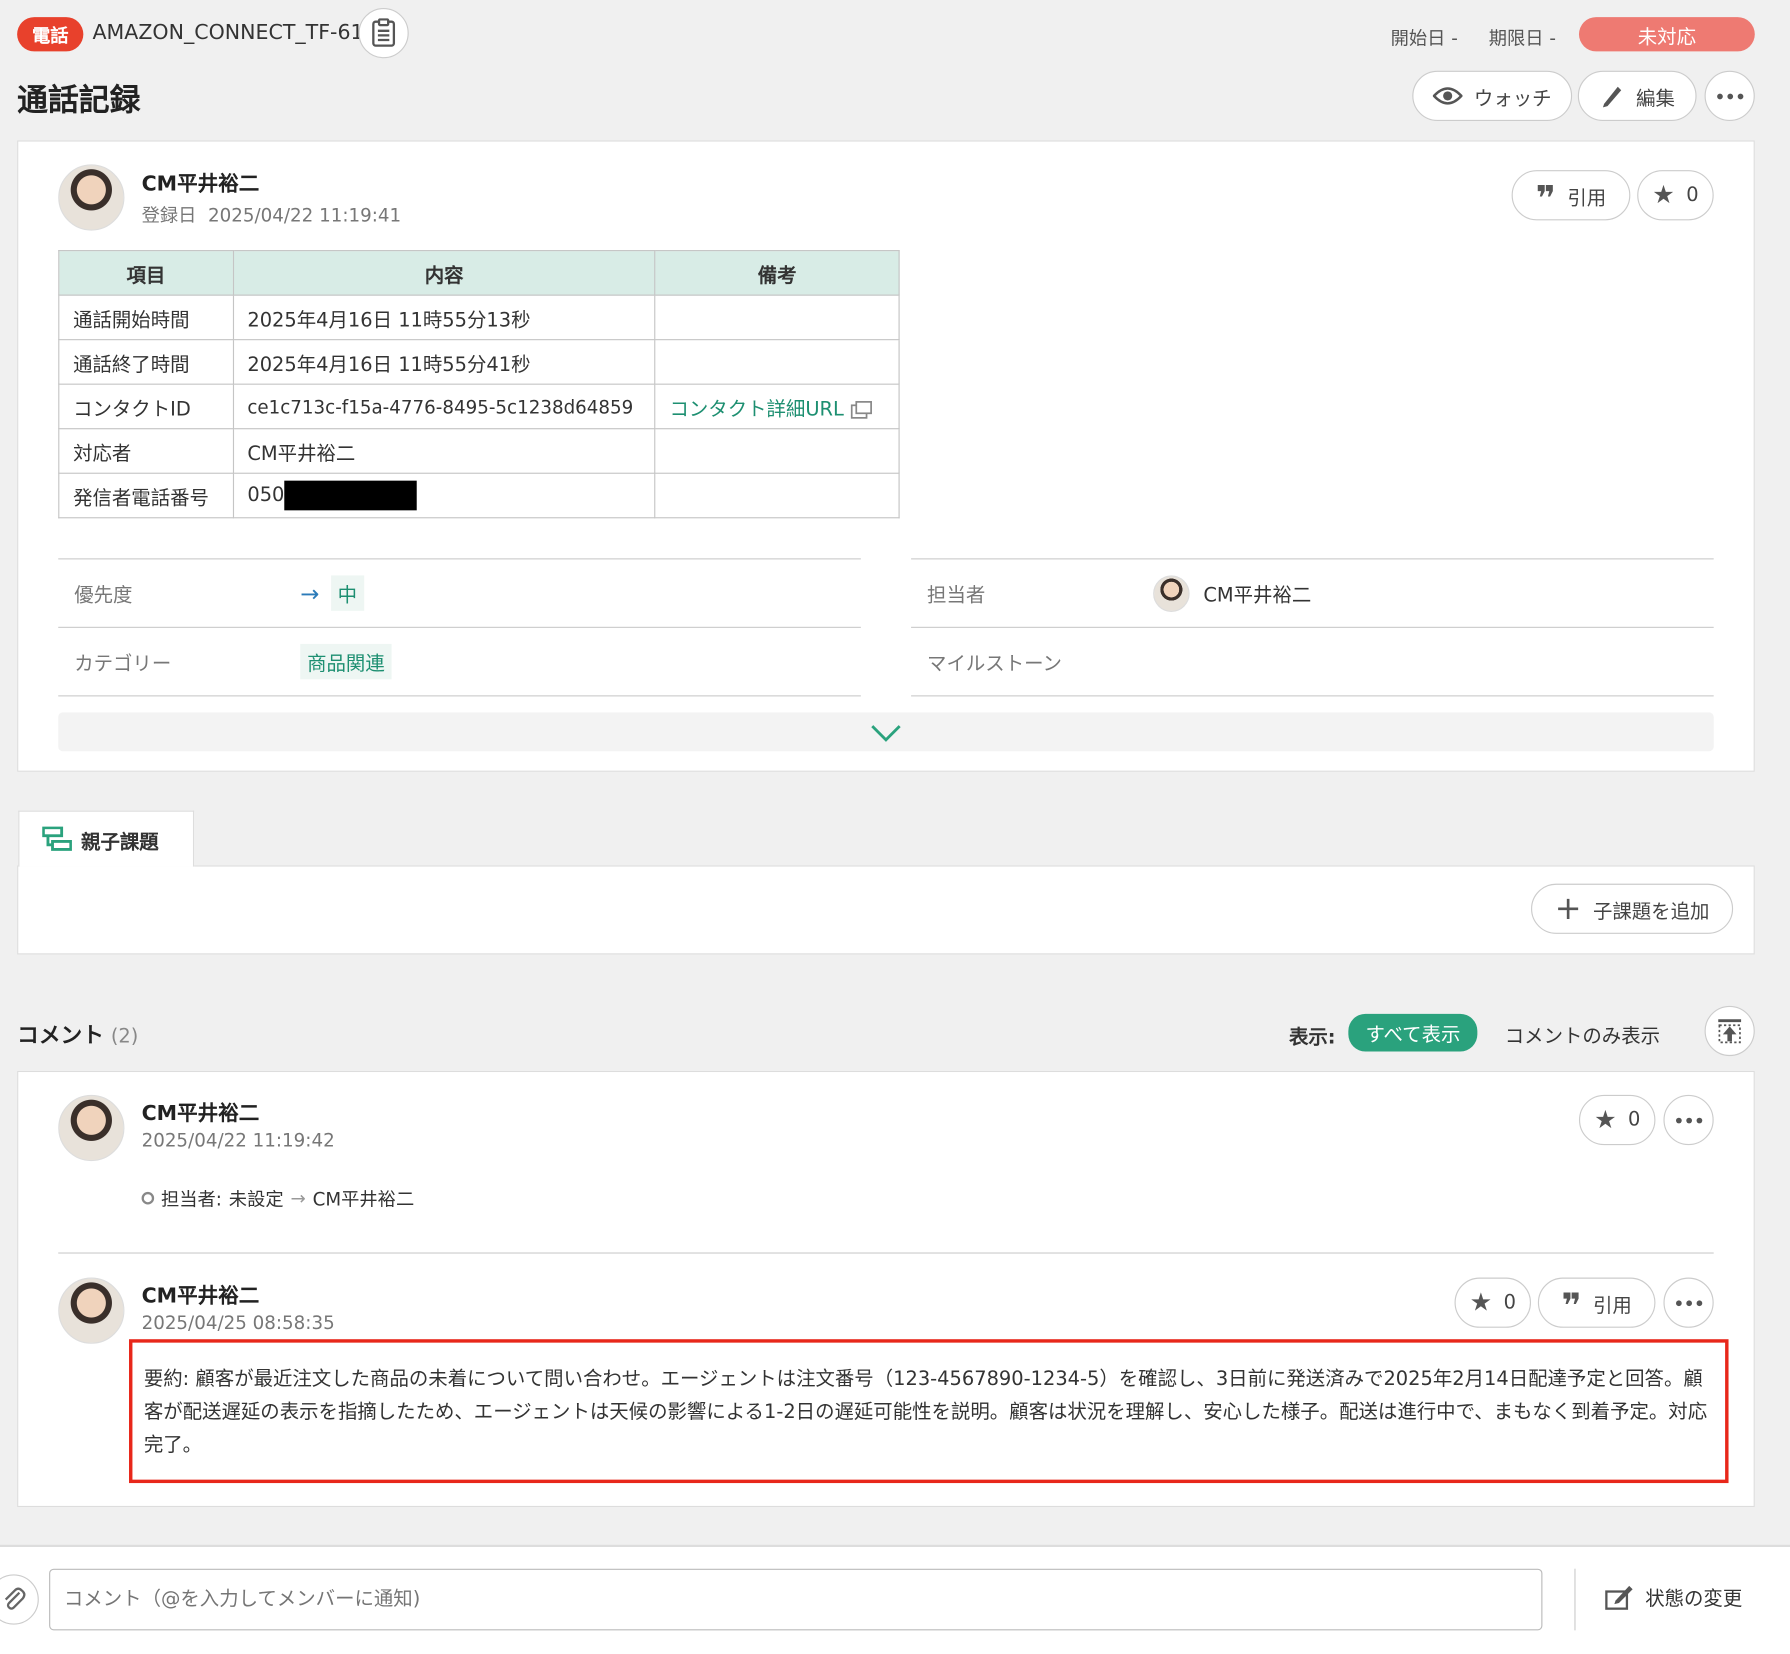  Describe the element at coordinates (148, 1197) in the screenshot. I see `bullet-icon` at that location.